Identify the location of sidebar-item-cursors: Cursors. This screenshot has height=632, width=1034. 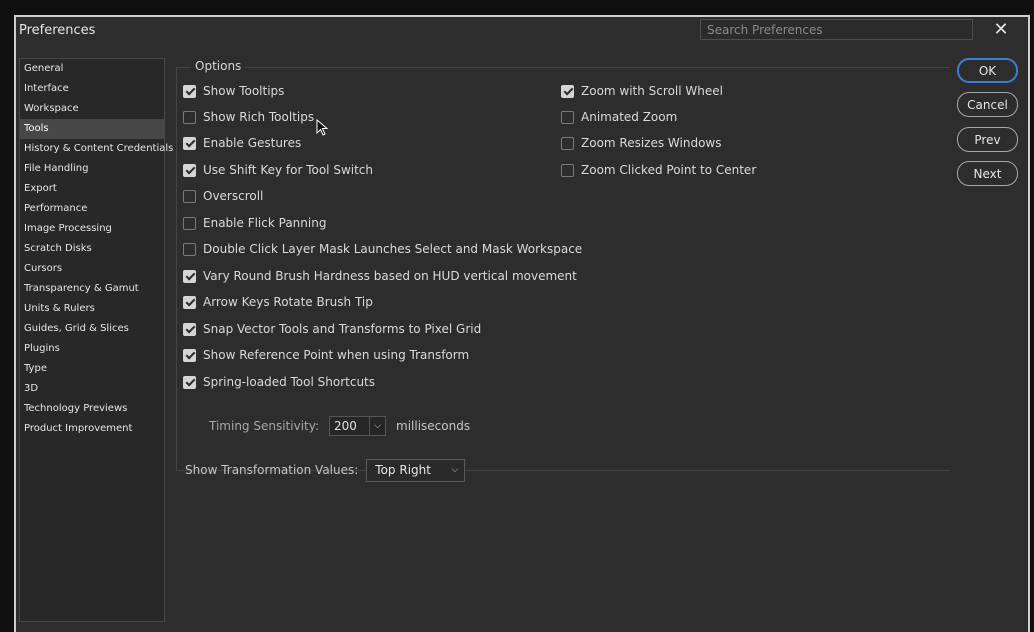
(92, 269).